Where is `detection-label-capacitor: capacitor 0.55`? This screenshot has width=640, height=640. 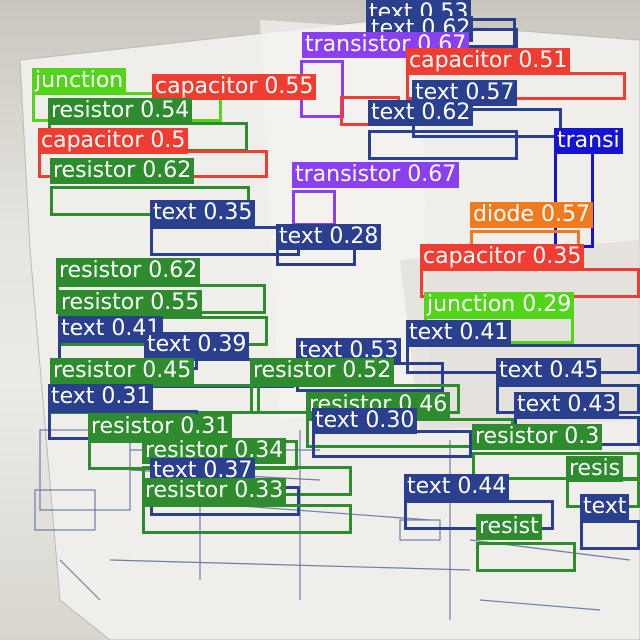
detection-label-capacitor: capacitor 0.55 is located at coordinates (234, 87).